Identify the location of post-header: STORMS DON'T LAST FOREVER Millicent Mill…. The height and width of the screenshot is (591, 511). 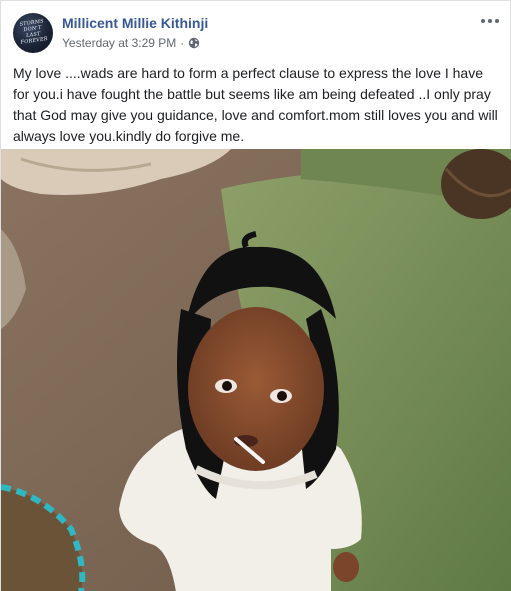
(256, 34).